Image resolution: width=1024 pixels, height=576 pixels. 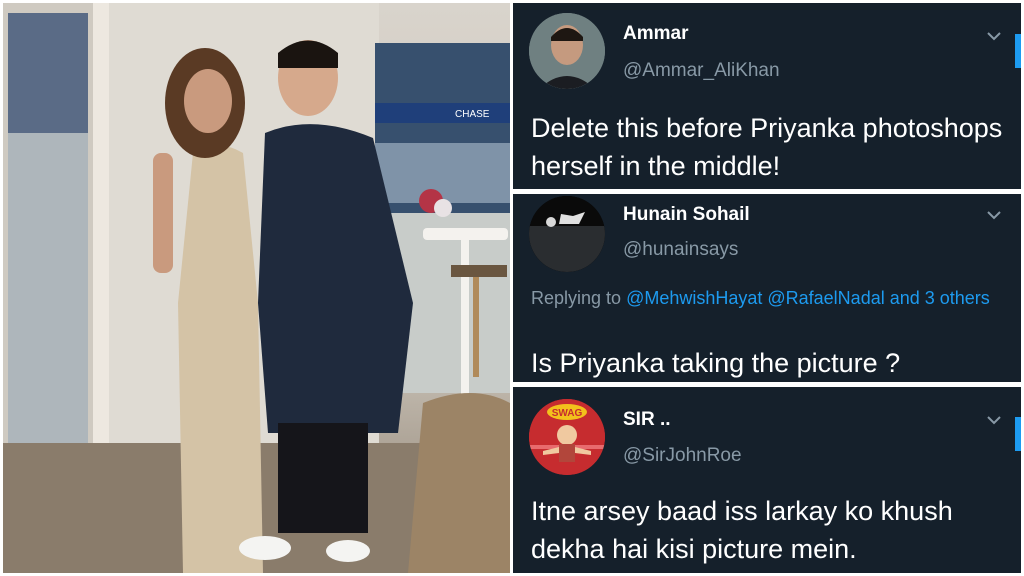 What do you see at coordinates (686, 215) in the screenshot?
I see `tweet-author-name: Hunain Sohail` at bounding box center [686, 215].